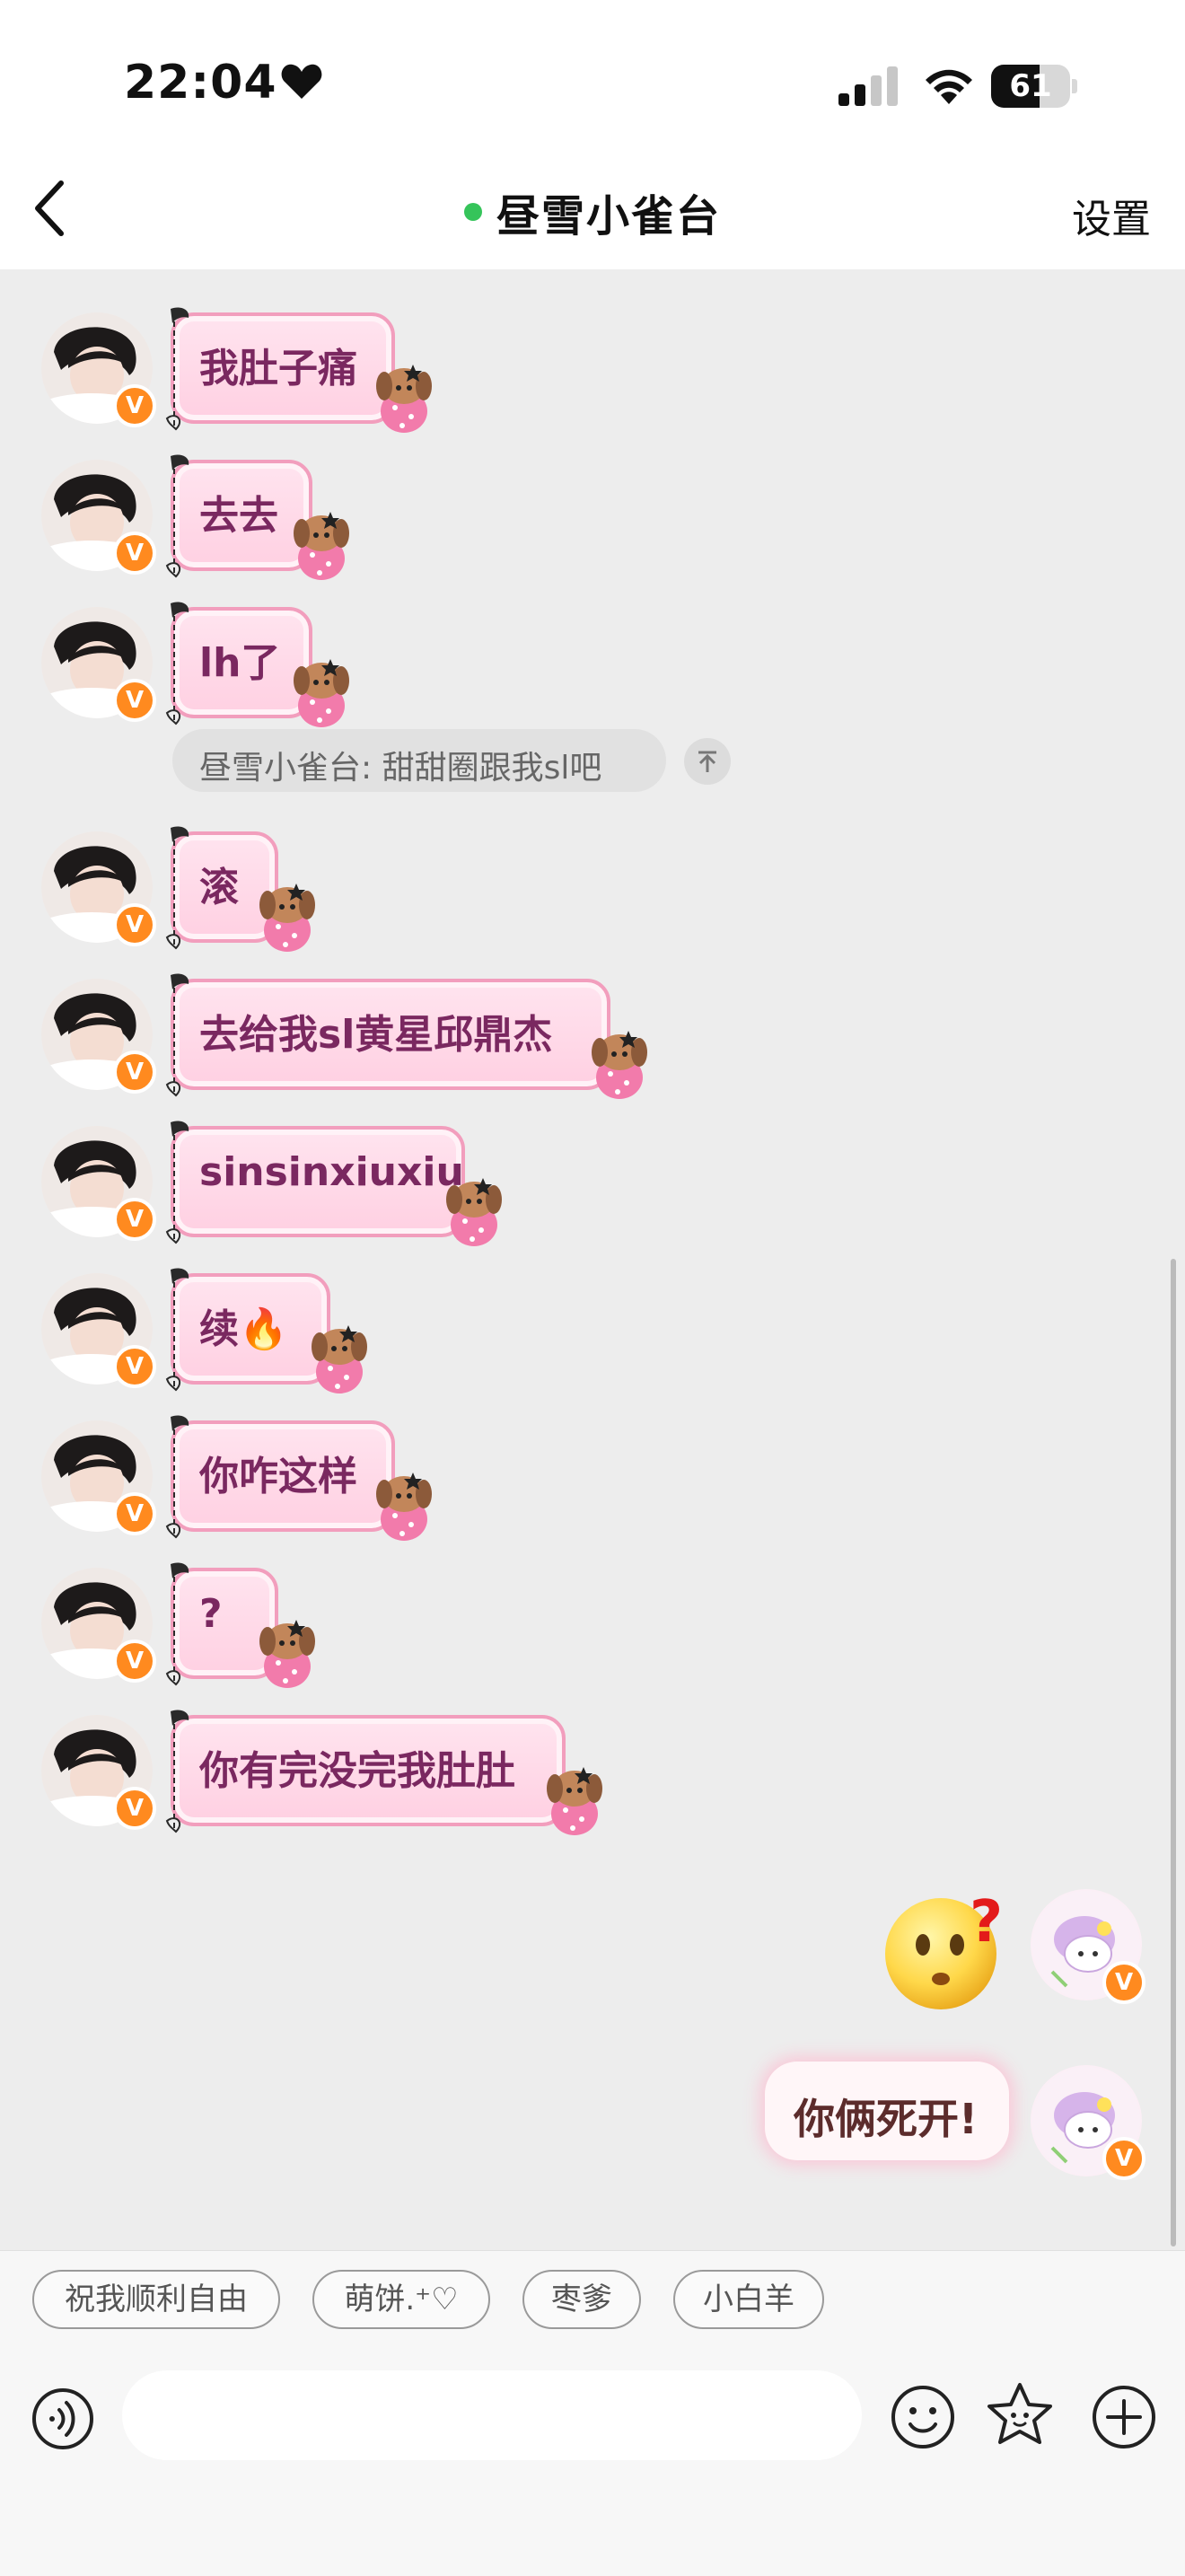 The image size is (1185, 2576). I want to click on message-bubble: 你咋这样, so click(307, 1478).